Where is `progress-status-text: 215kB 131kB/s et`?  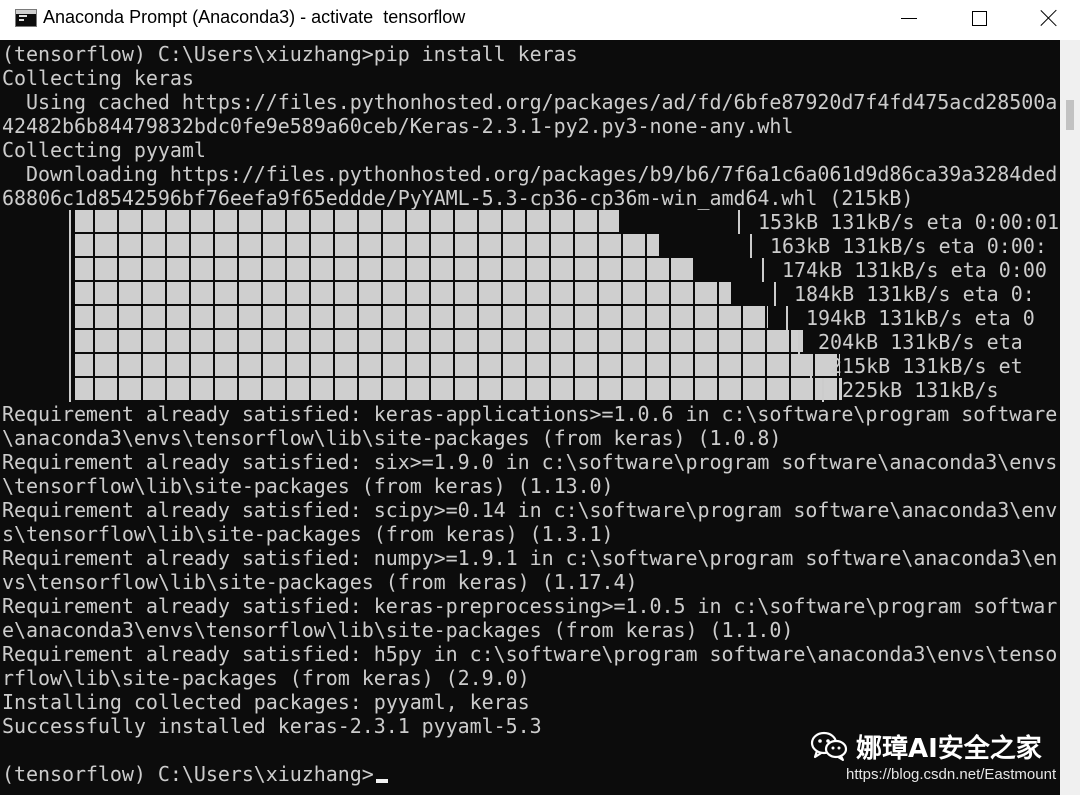 progress-status-text: 215kB 131kB/s et is located at coordinates (926, 366).